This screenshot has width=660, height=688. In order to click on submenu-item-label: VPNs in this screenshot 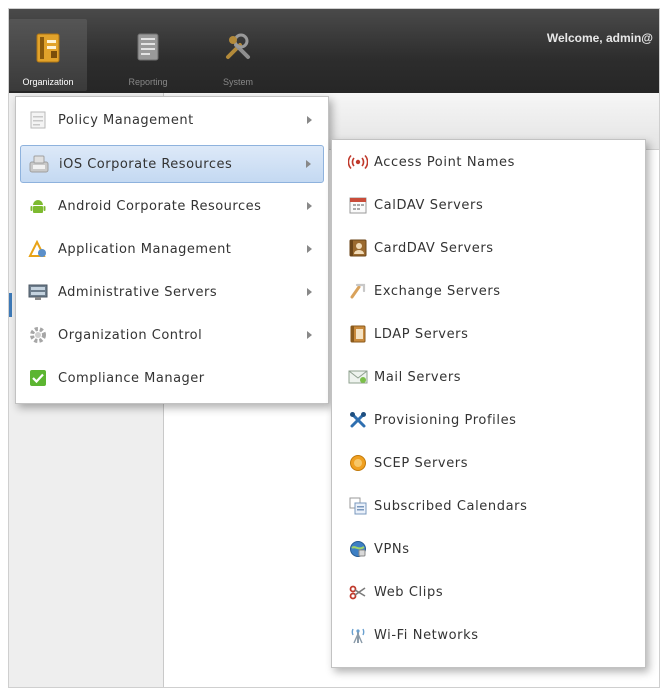, I will do `click(392, 549)`.